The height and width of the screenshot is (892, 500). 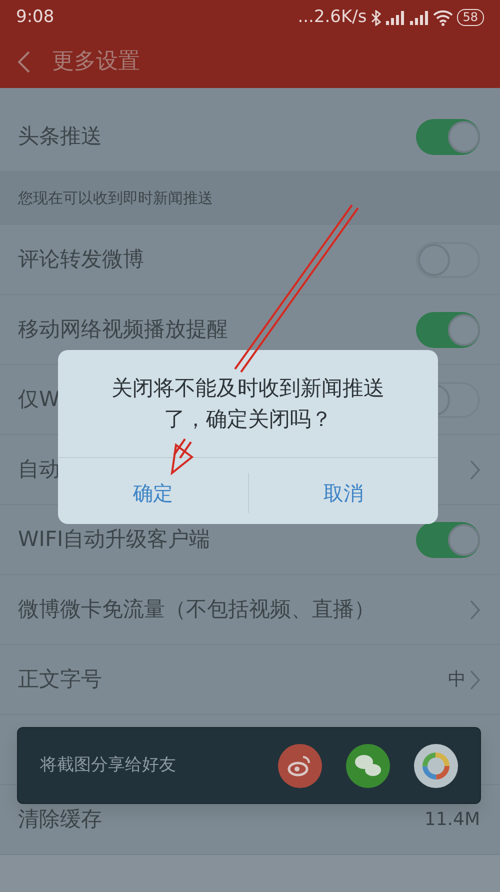 I want to click on battery-level: 58, so click(x=470, y=17).